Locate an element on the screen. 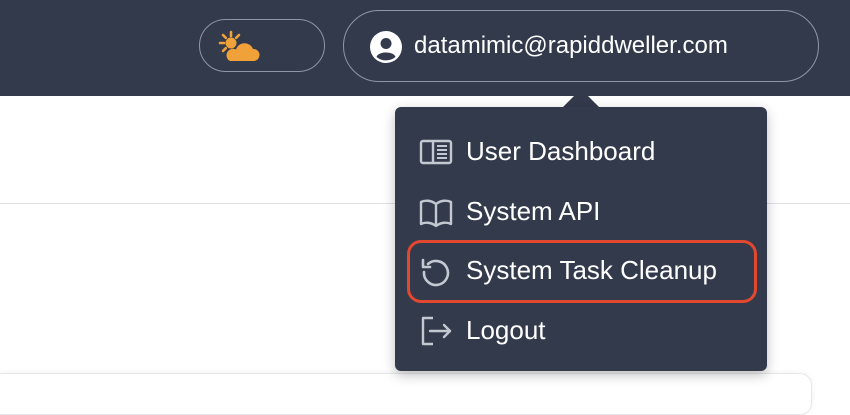 The height and width of the screenshot is (415, 850). menu-item-label: System Task Cleanup is located at coordinates (591, 270).